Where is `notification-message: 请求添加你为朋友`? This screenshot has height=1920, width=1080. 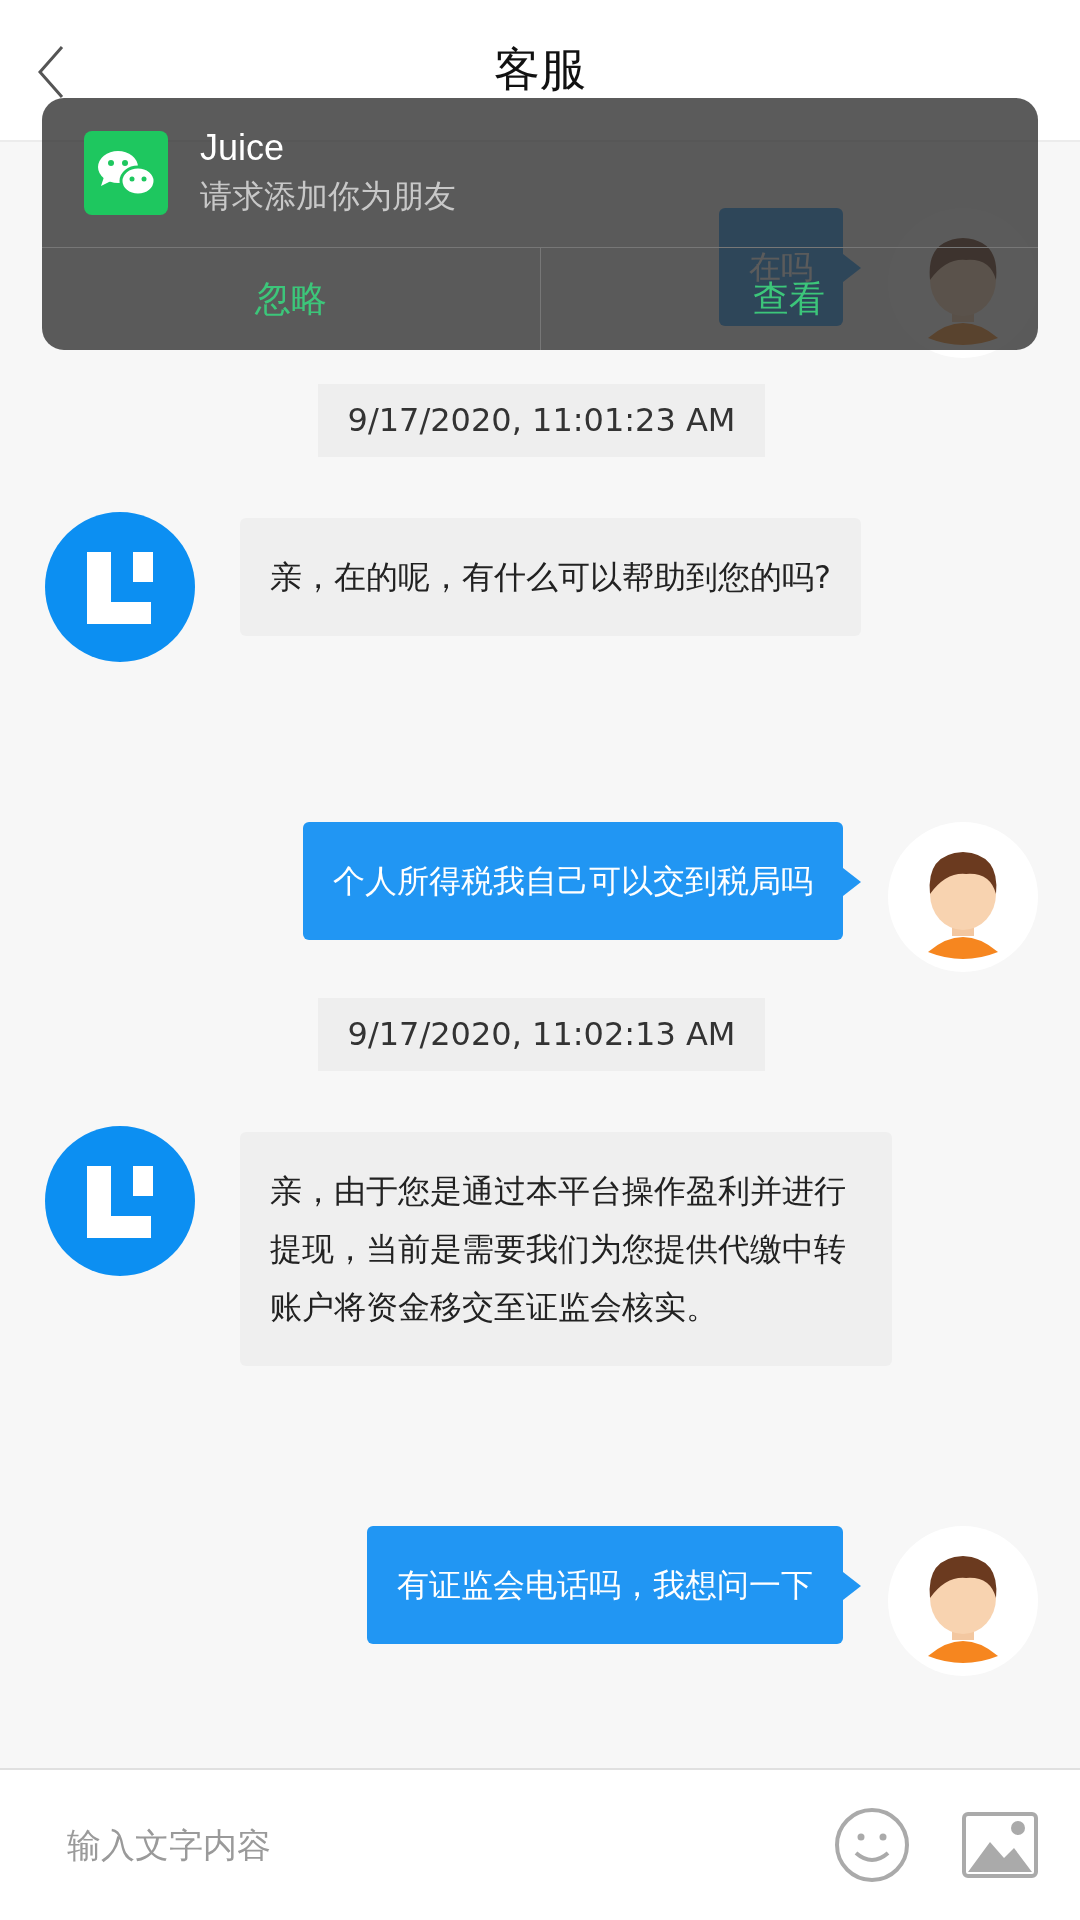
notification-message: 请求添加你为朋友 is located at coordinates (328, 196).